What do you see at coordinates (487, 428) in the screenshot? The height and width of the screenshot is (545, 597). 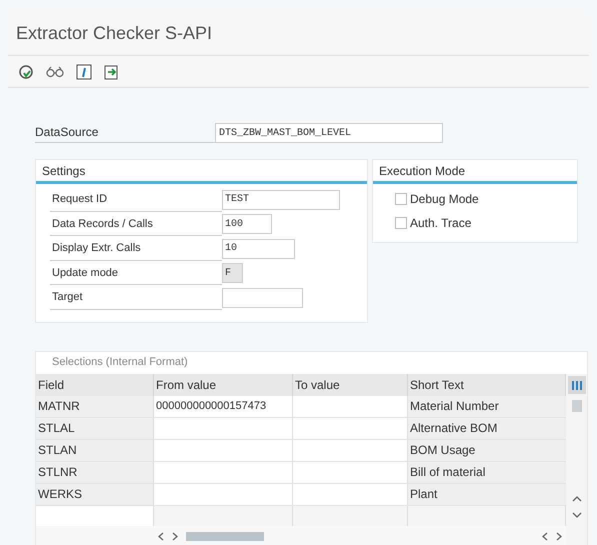 I see `table-cell: Alternative BOM` at bounding box center [487, 428].